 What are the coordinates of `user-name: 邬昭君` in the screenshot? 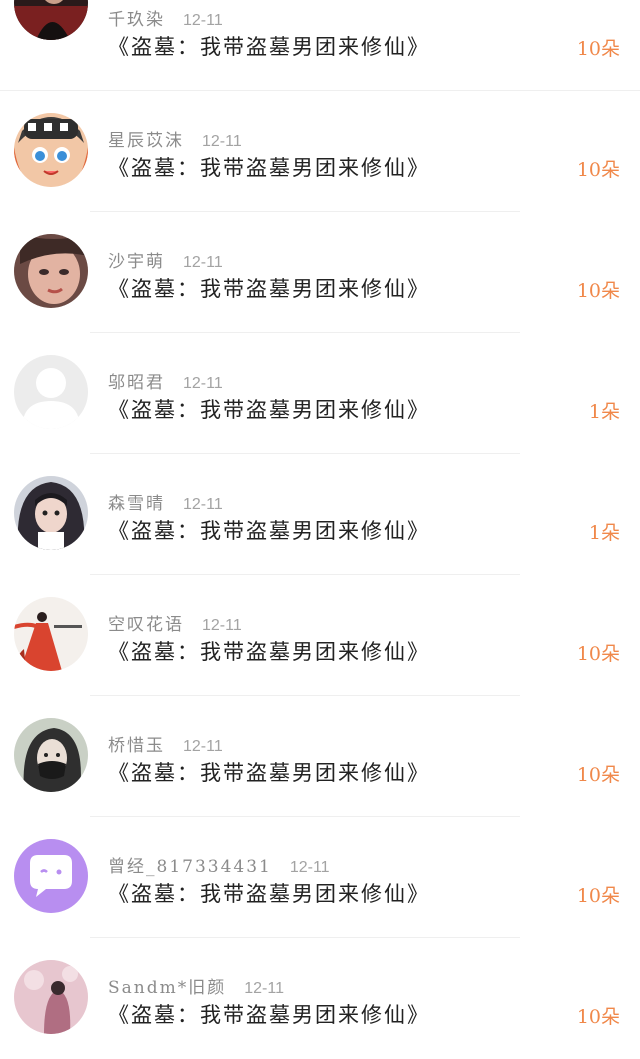 It's located at (136, 383).